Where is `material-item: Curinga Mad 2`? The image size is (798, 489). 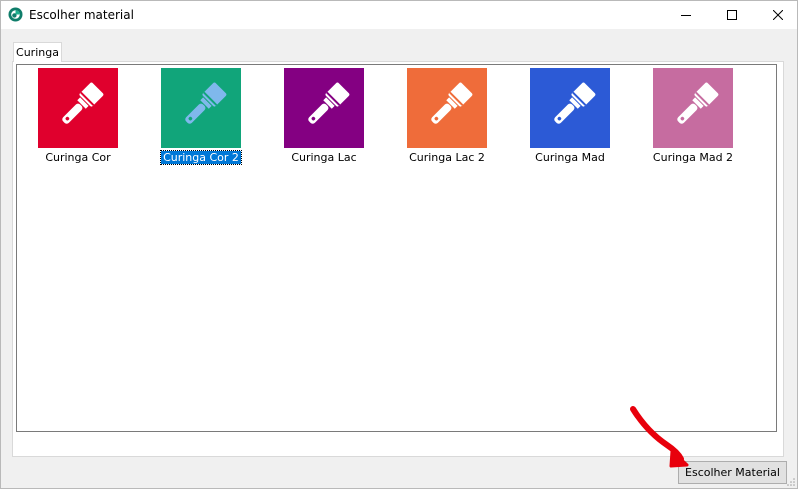 material-item: Curinga Mad 2 is located at coordinates (693, 118).